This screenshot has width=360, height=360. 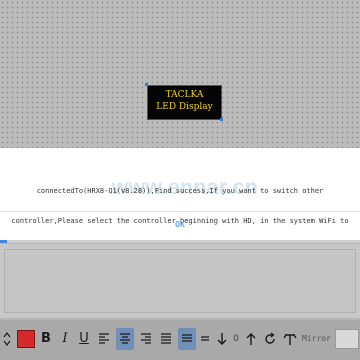 I want to click on align-justify-icon, so click(x=166, y=339).